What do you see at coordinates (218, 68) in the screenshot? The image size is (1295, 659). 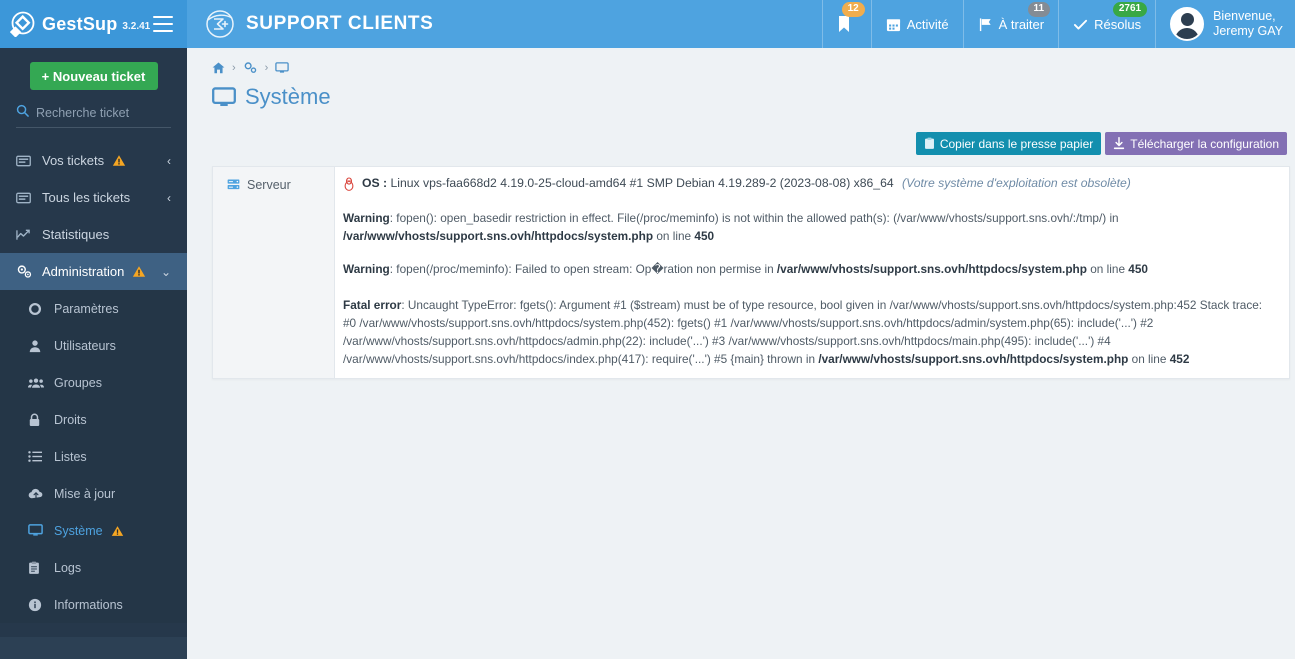 I see `home-icon` at bounding box center [218, 68].